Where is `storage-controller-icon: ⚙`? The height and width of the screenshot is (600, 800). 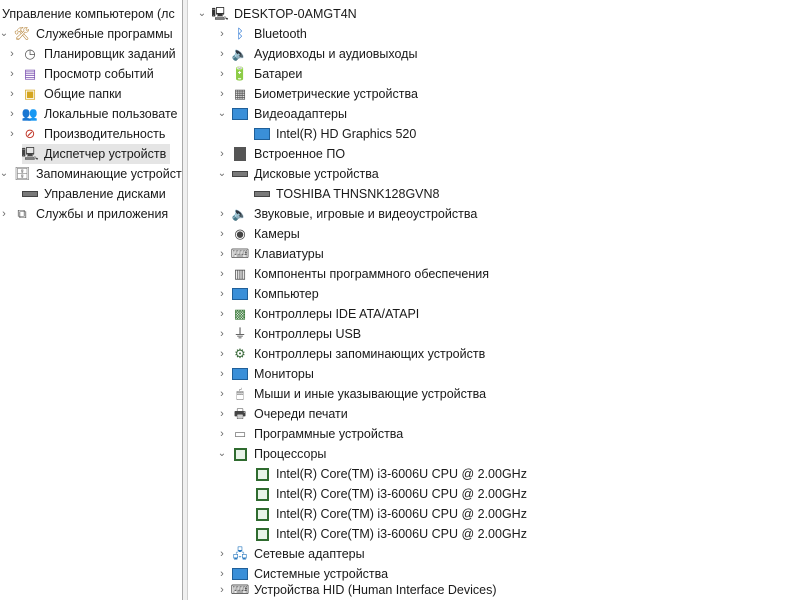
storage-controller-icon: ⚙ is located at coordinates (240, 353).